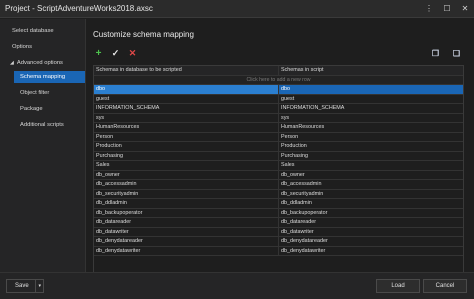  I want to click on cell-db-schema: db_accessadmin, so click(186, 184).